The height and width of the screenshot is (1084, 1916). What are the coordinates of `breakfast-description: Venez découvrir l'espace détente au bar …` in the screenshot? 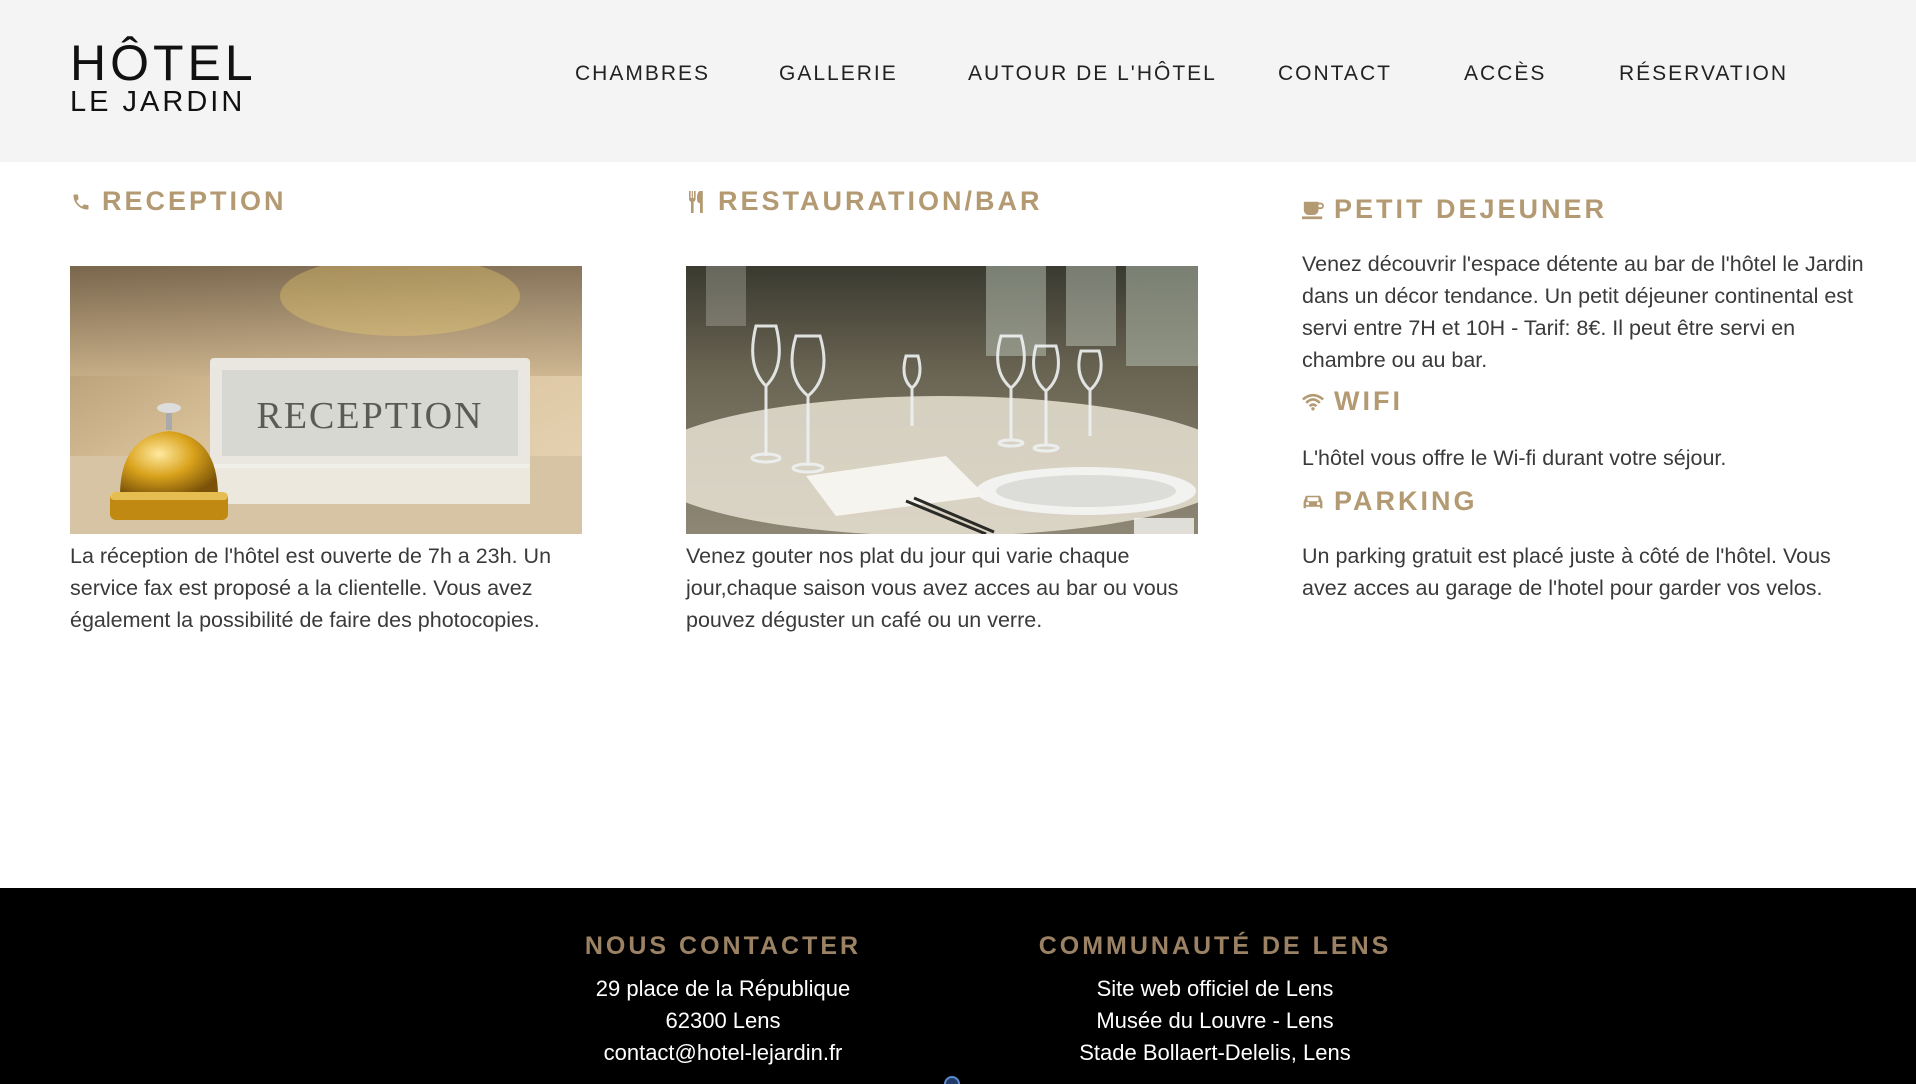 It's located at (1583, 312).